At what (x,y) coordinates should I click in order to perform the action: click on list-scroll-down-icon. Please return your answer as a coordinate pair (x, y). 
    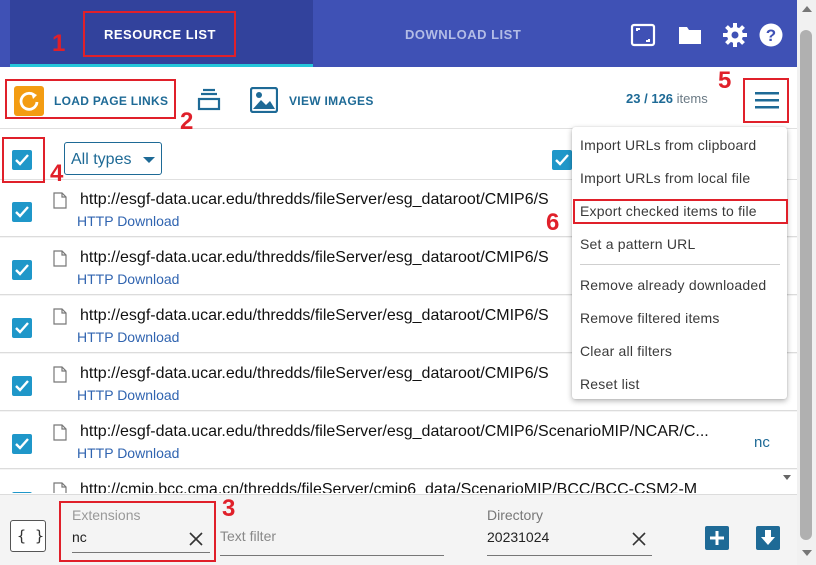
    Looking at the image, I should click on (787, 477).